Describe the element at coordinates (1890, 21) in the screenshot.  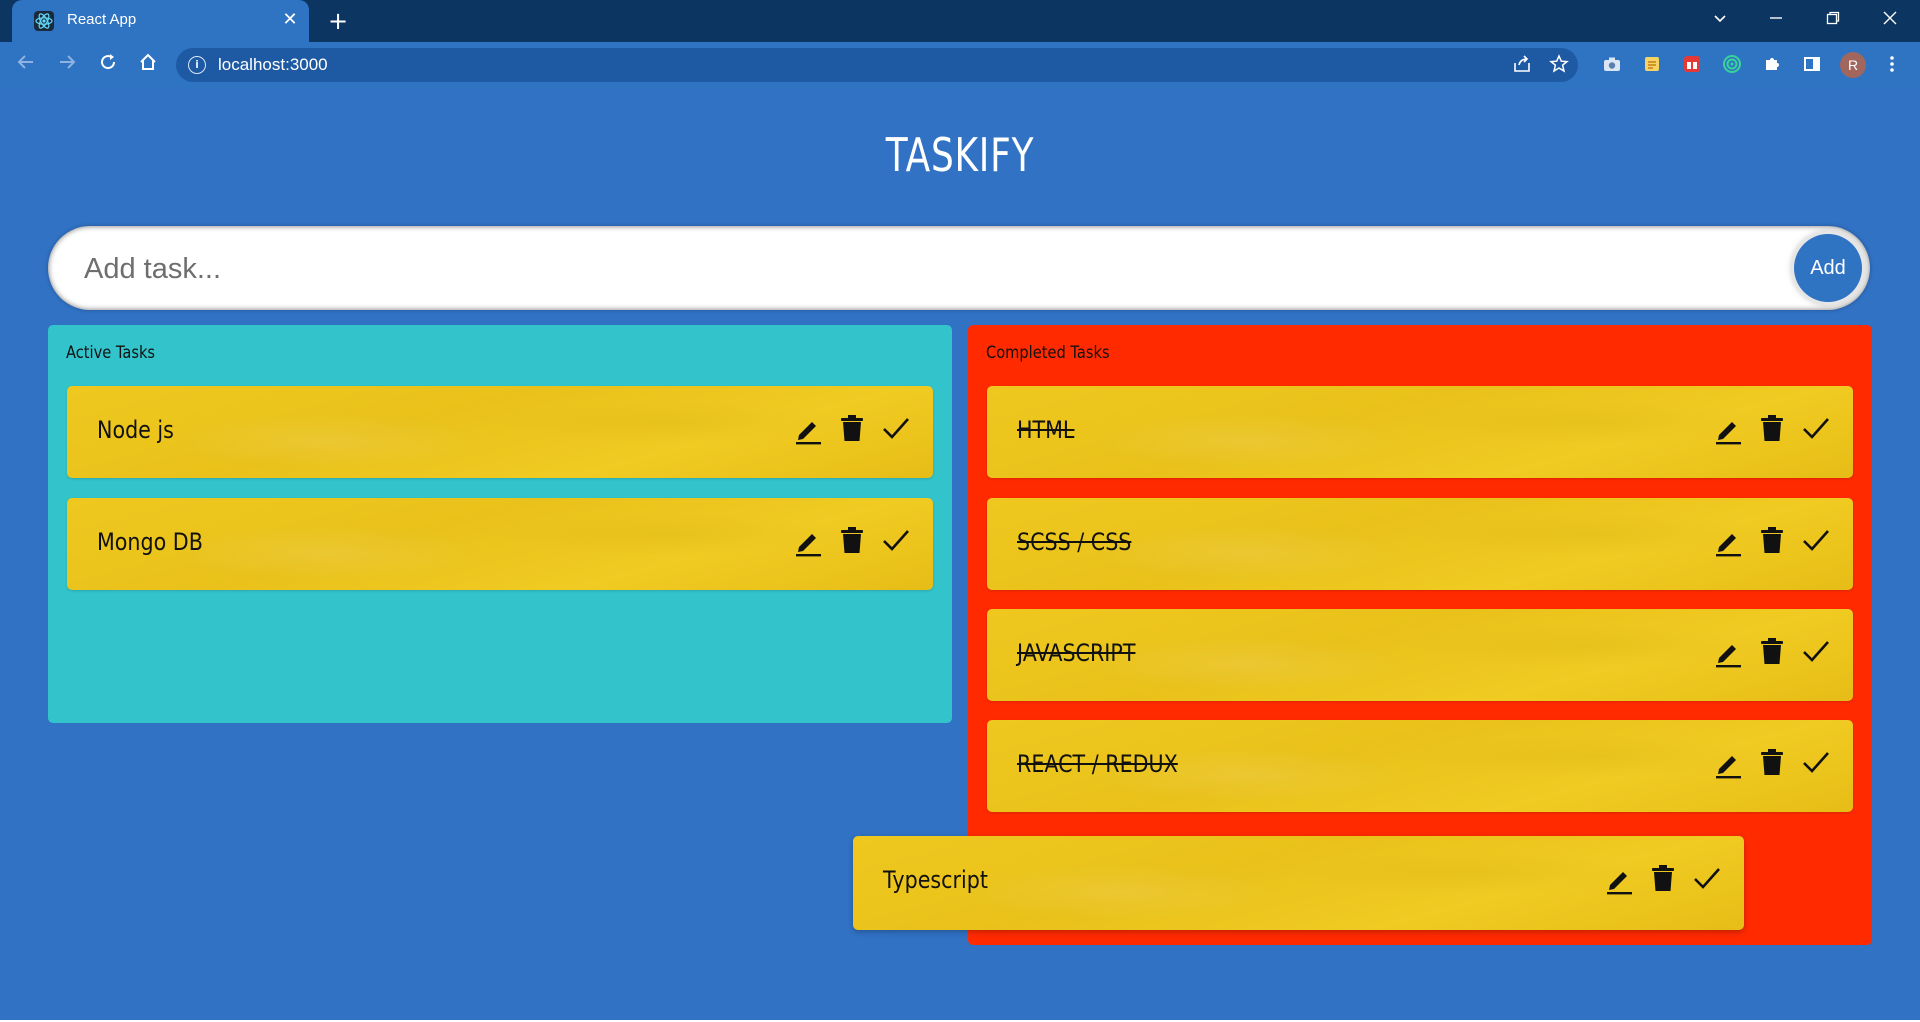
I see `window-close-icon` at that location.